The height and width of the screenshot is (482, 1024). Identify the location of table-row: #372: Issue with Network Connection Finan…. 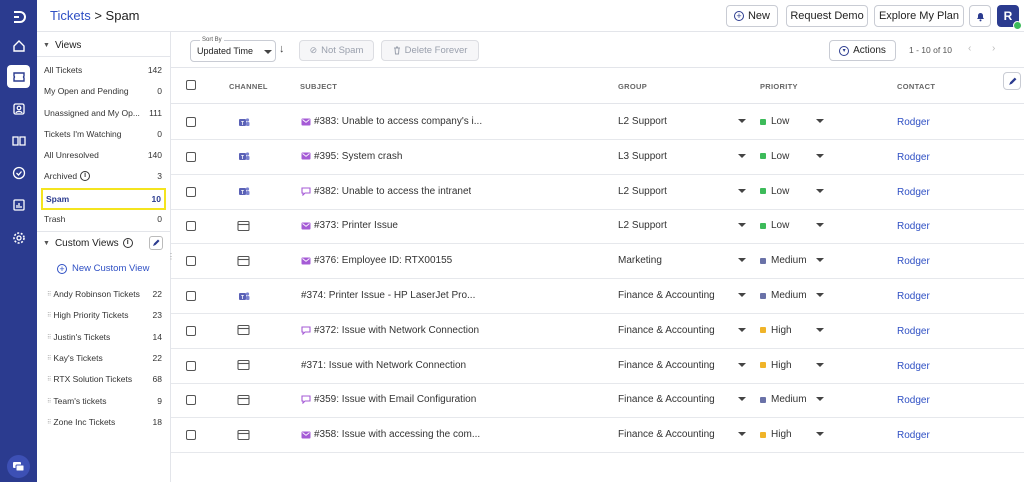
(597, 331).